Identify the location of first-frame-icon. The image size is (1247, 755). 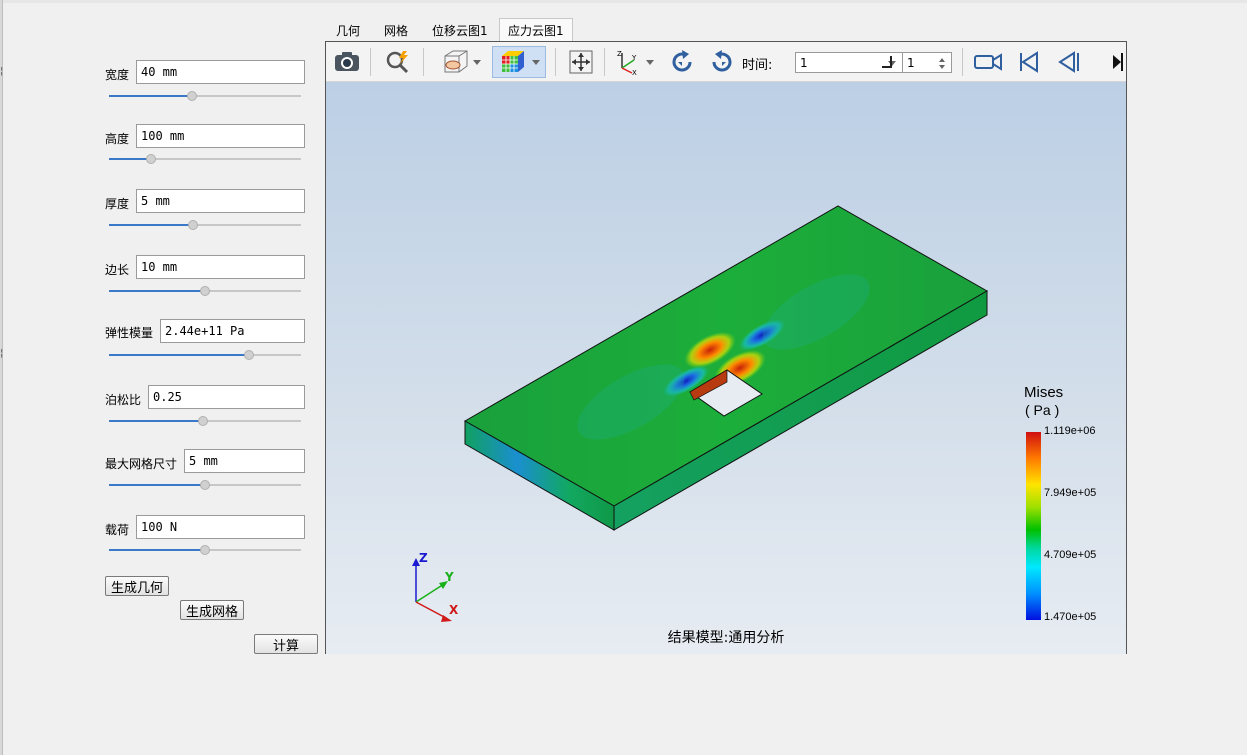
(1029, 62).